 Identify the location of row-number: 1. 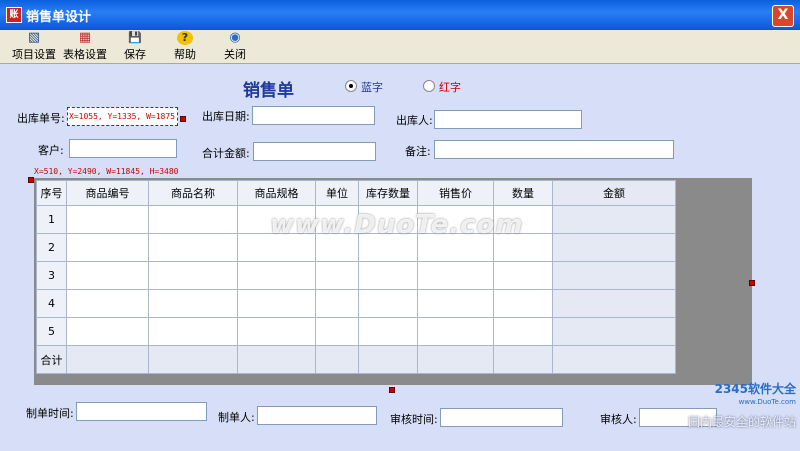
(51, 219).